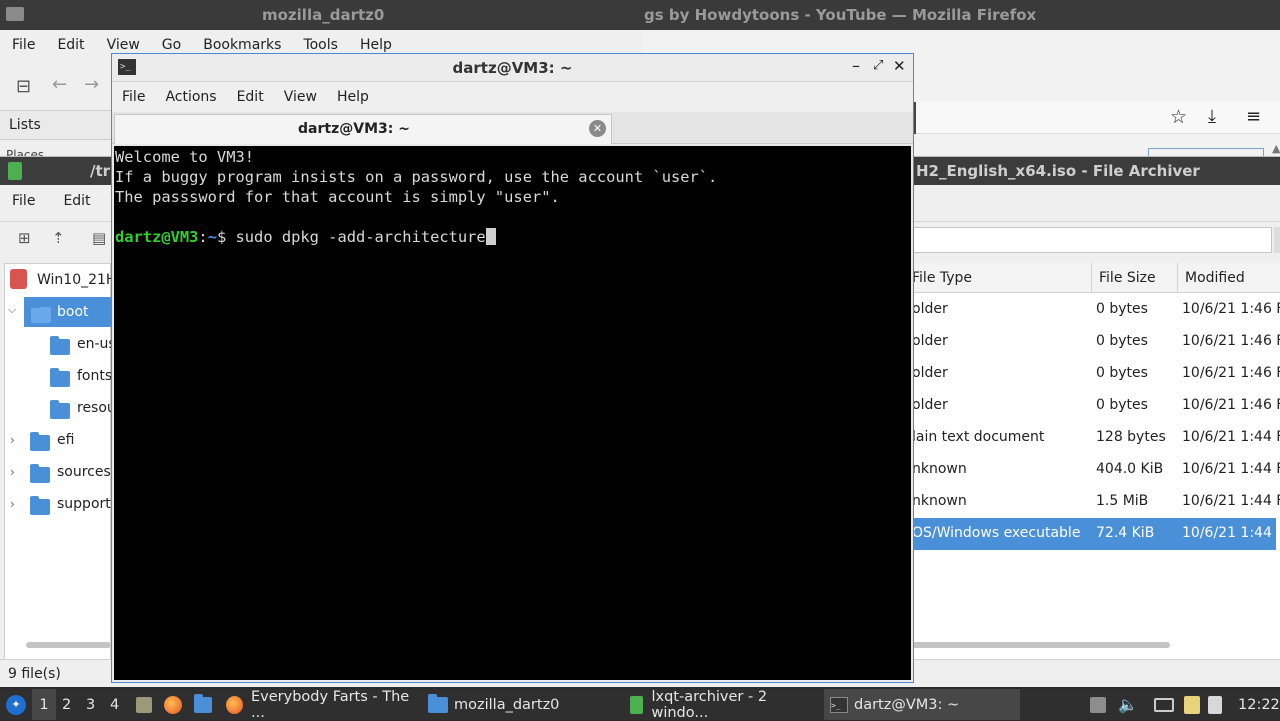 Image resolution: width=1280 pixels, height=721 pixels. I want to click on tray-upload, so click(1098, 704).